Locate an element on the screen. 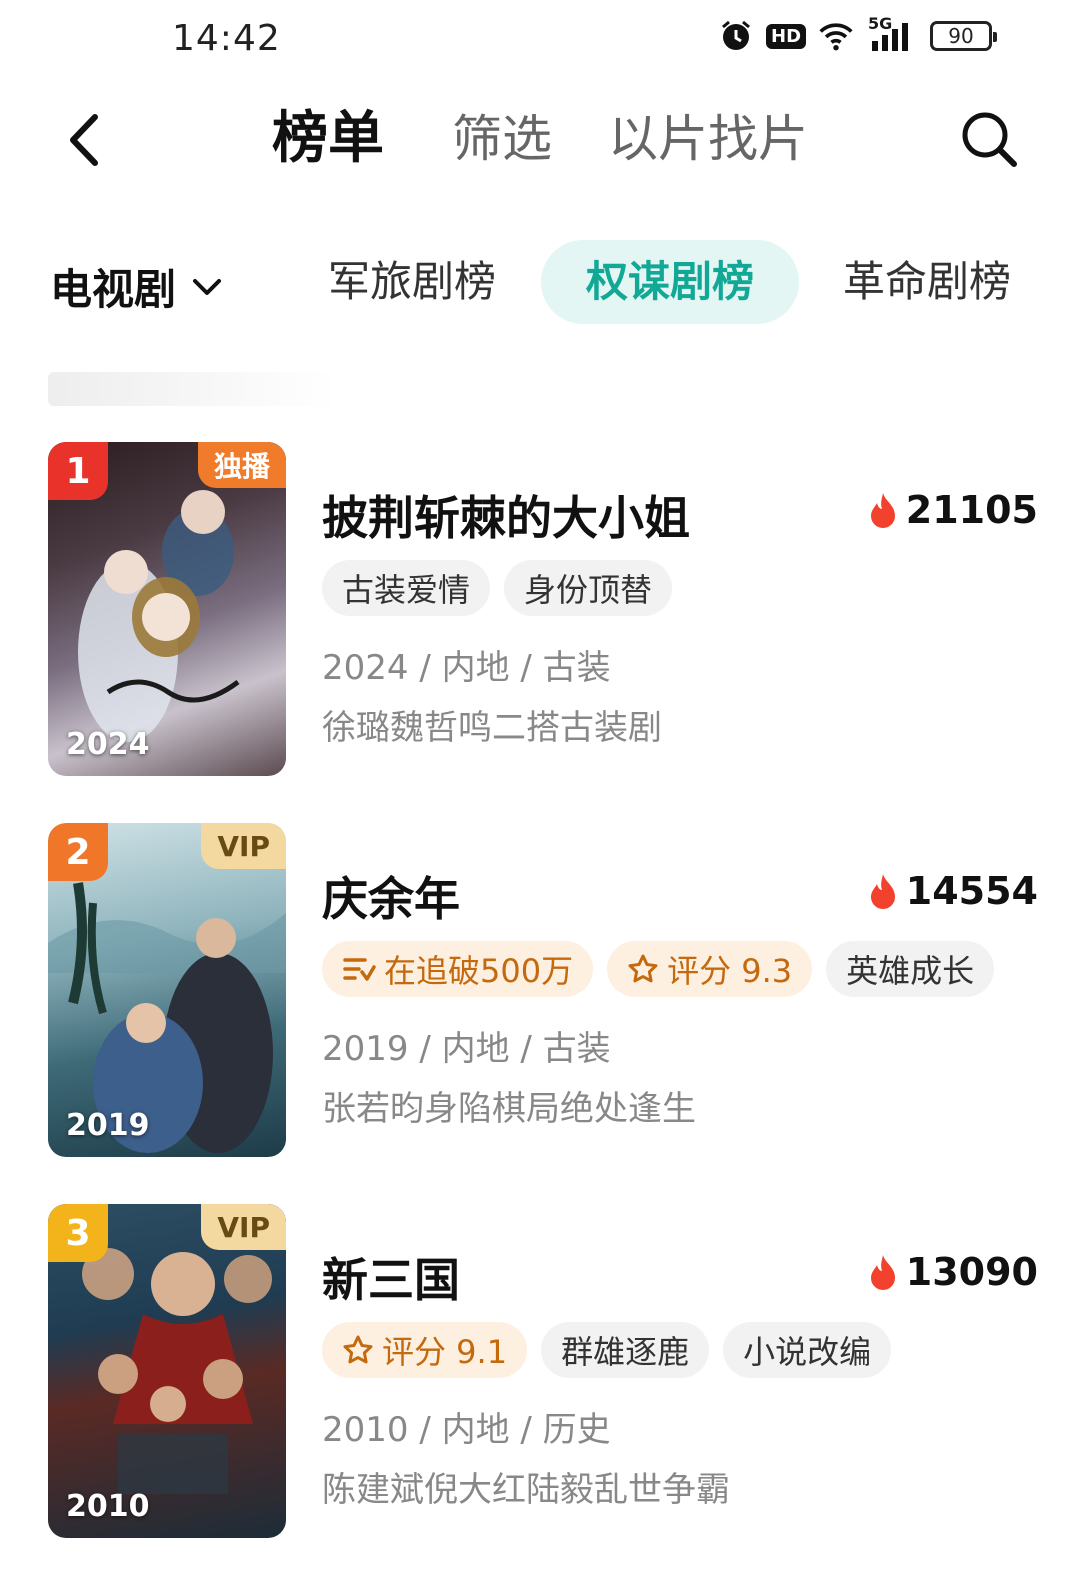 The height and width of the screenshot is (1580, 1080). chip-label: 评分 9.3 is located at coordinates (730, 971).